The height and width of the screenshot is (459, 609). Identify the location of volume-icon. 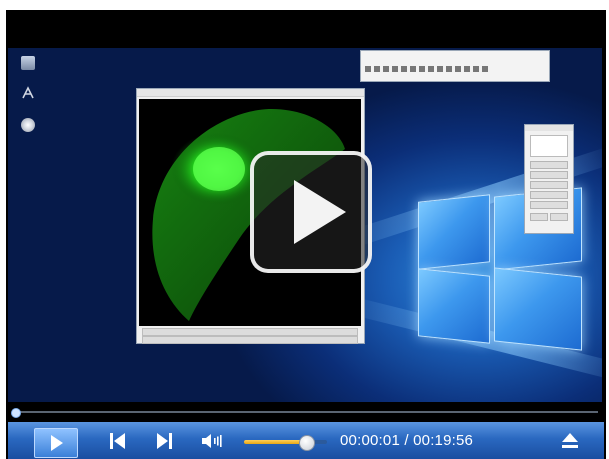
(212, 441).